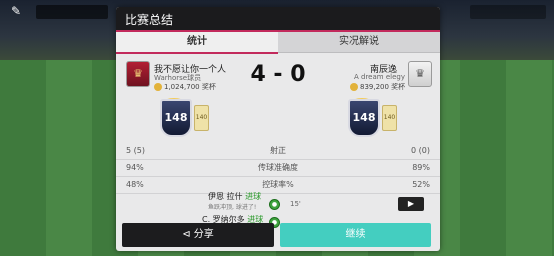  Describe the element at coordinates (253, 196) in the screenshot. I see `event-1-tag: 进球` at that location.